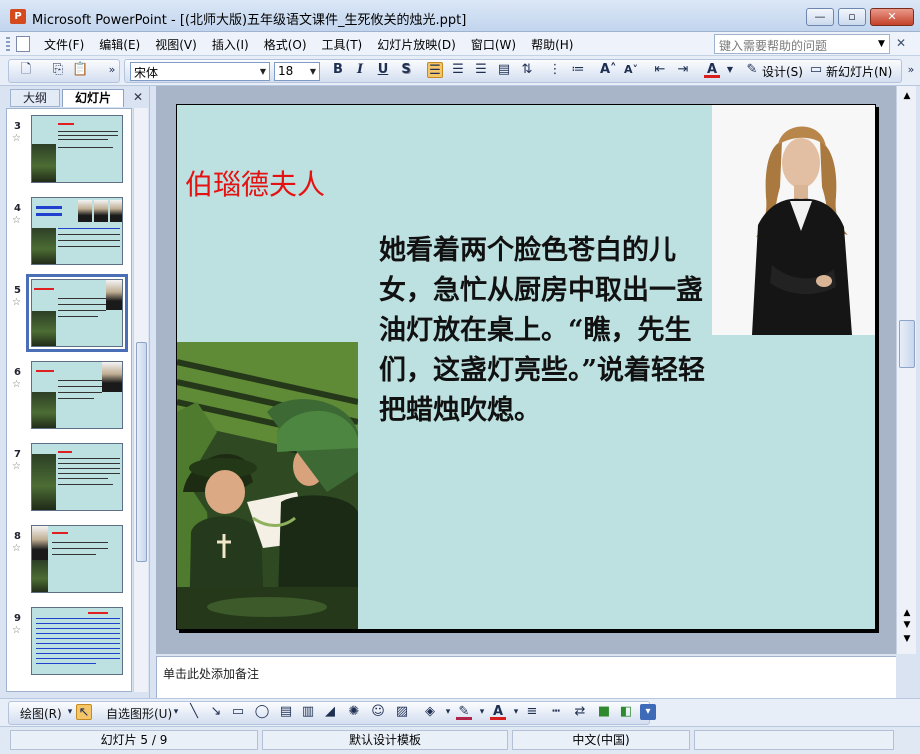 This screenshot has height=754, width=920. Describe the element at coordinates (852, 17) in the screenshot. I see `maximize-button: ▫` at that location.